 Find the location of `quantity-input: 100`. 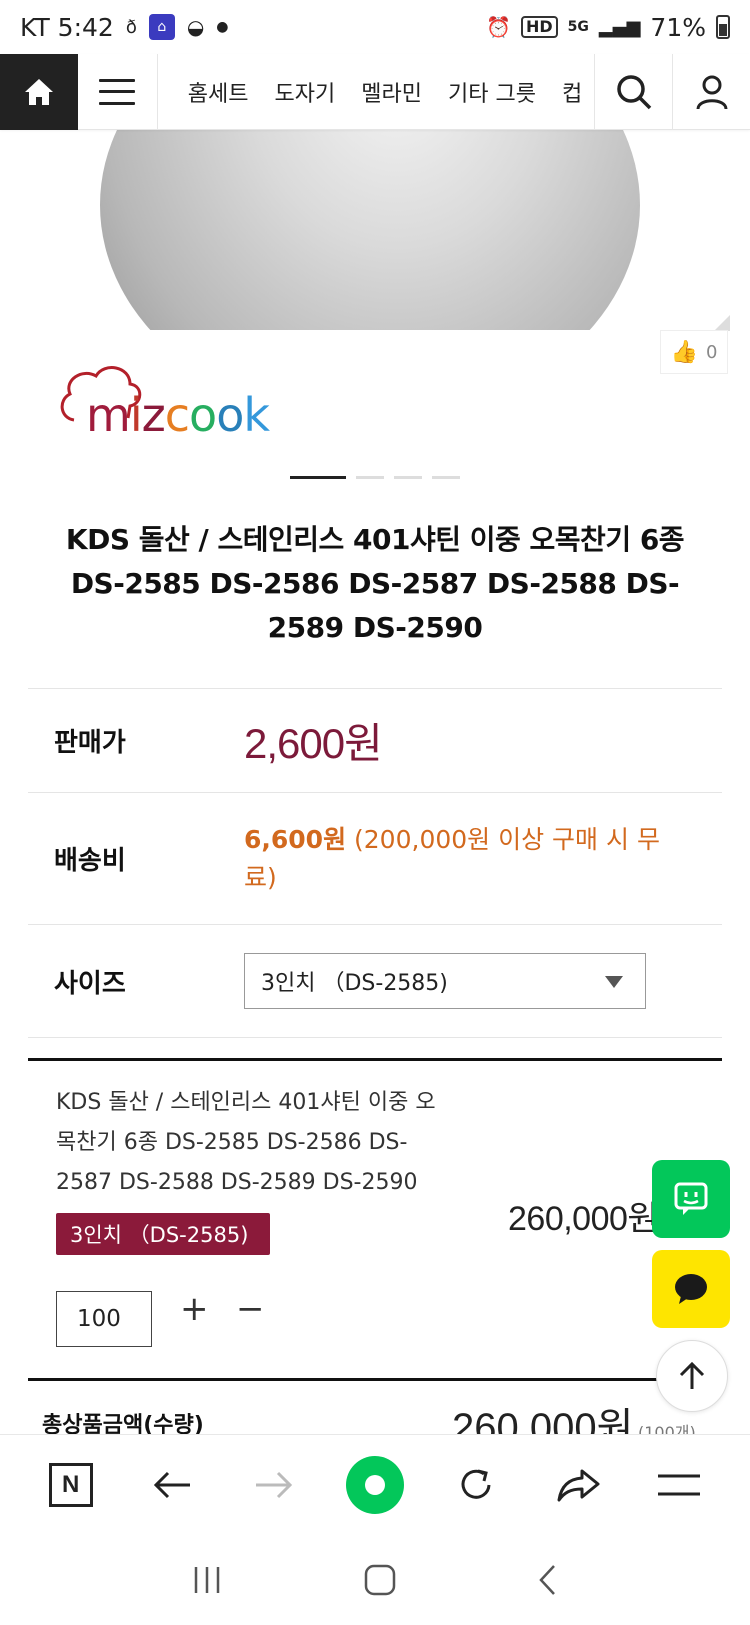

quantity-input: 100 is located at coordinates (104, 1319).